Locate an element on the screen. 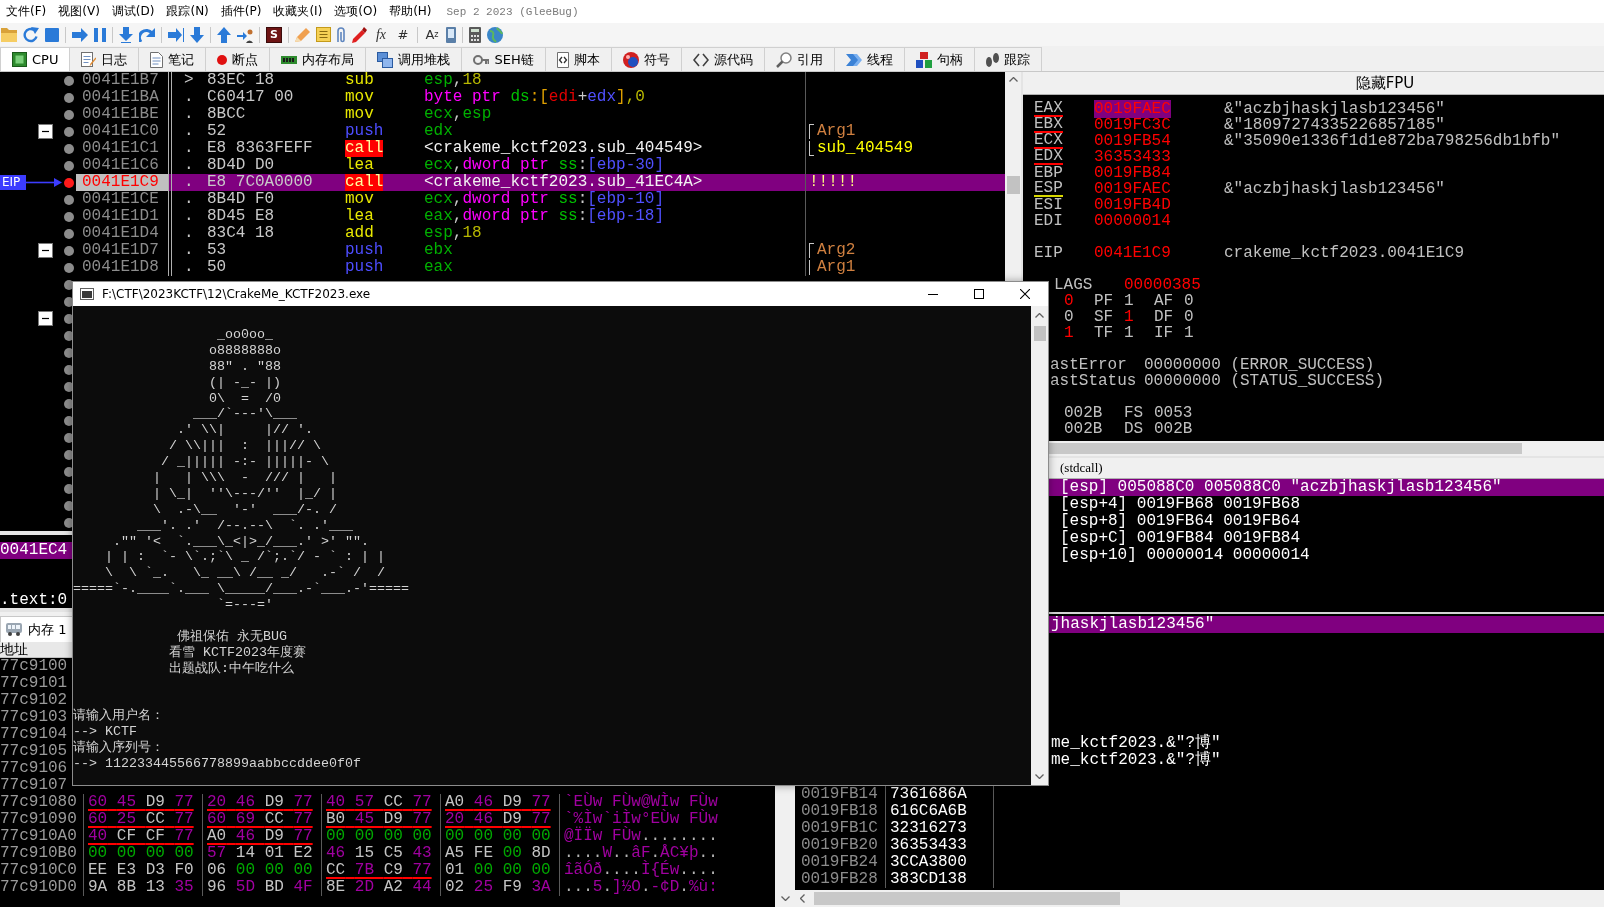 This screenshot has width=1604, height=907. argument-row: [esp+10] 00000014 00000014 is located at coordinates (1326, 555).